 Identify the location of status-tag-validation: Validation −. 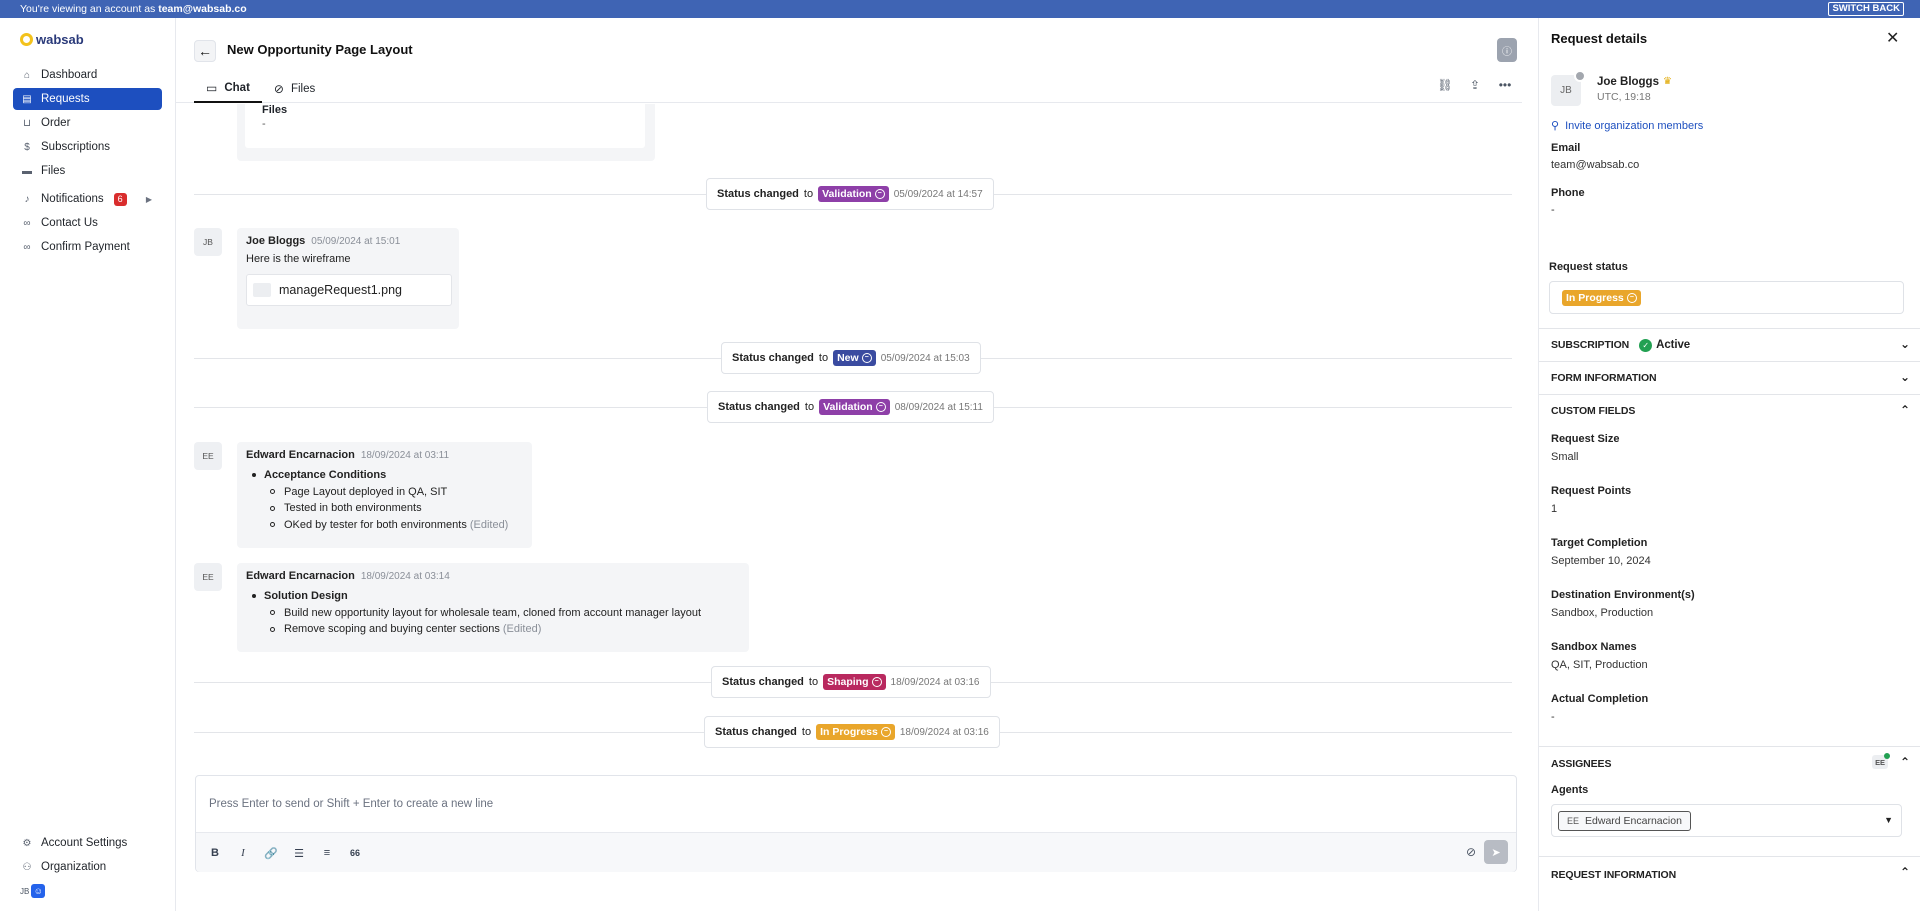
(854, 407).